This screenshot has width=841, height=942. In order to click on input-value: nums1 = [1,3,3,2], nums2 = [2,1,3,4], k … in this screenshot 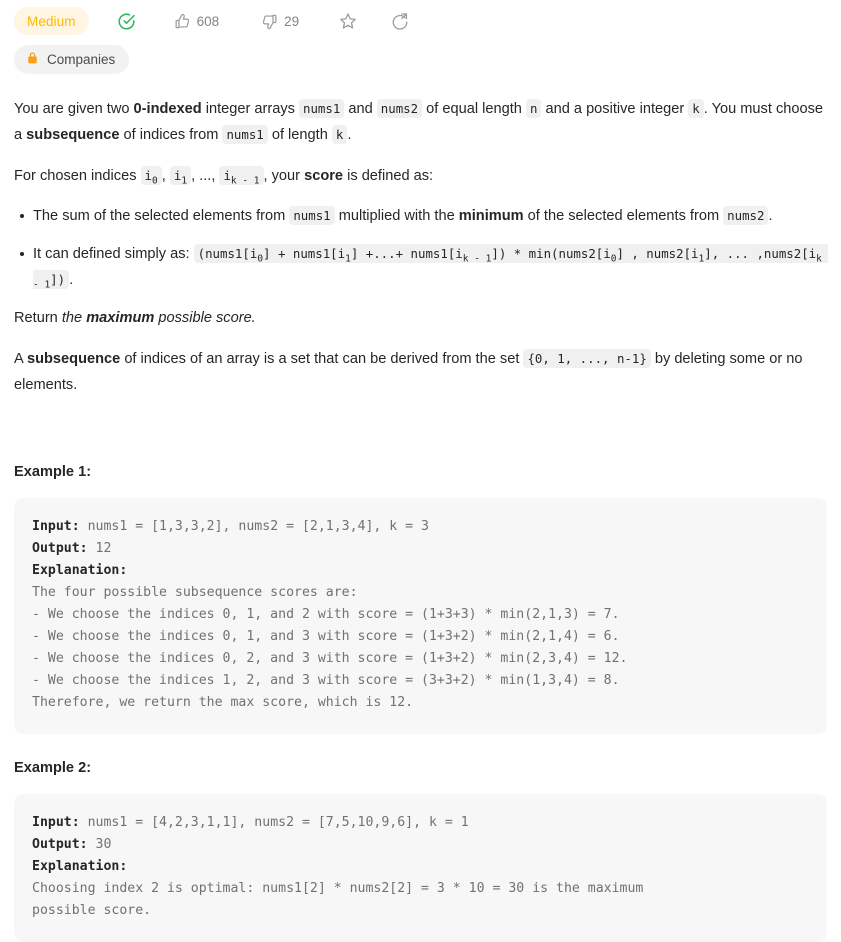, I will do `click(254, 526)`.